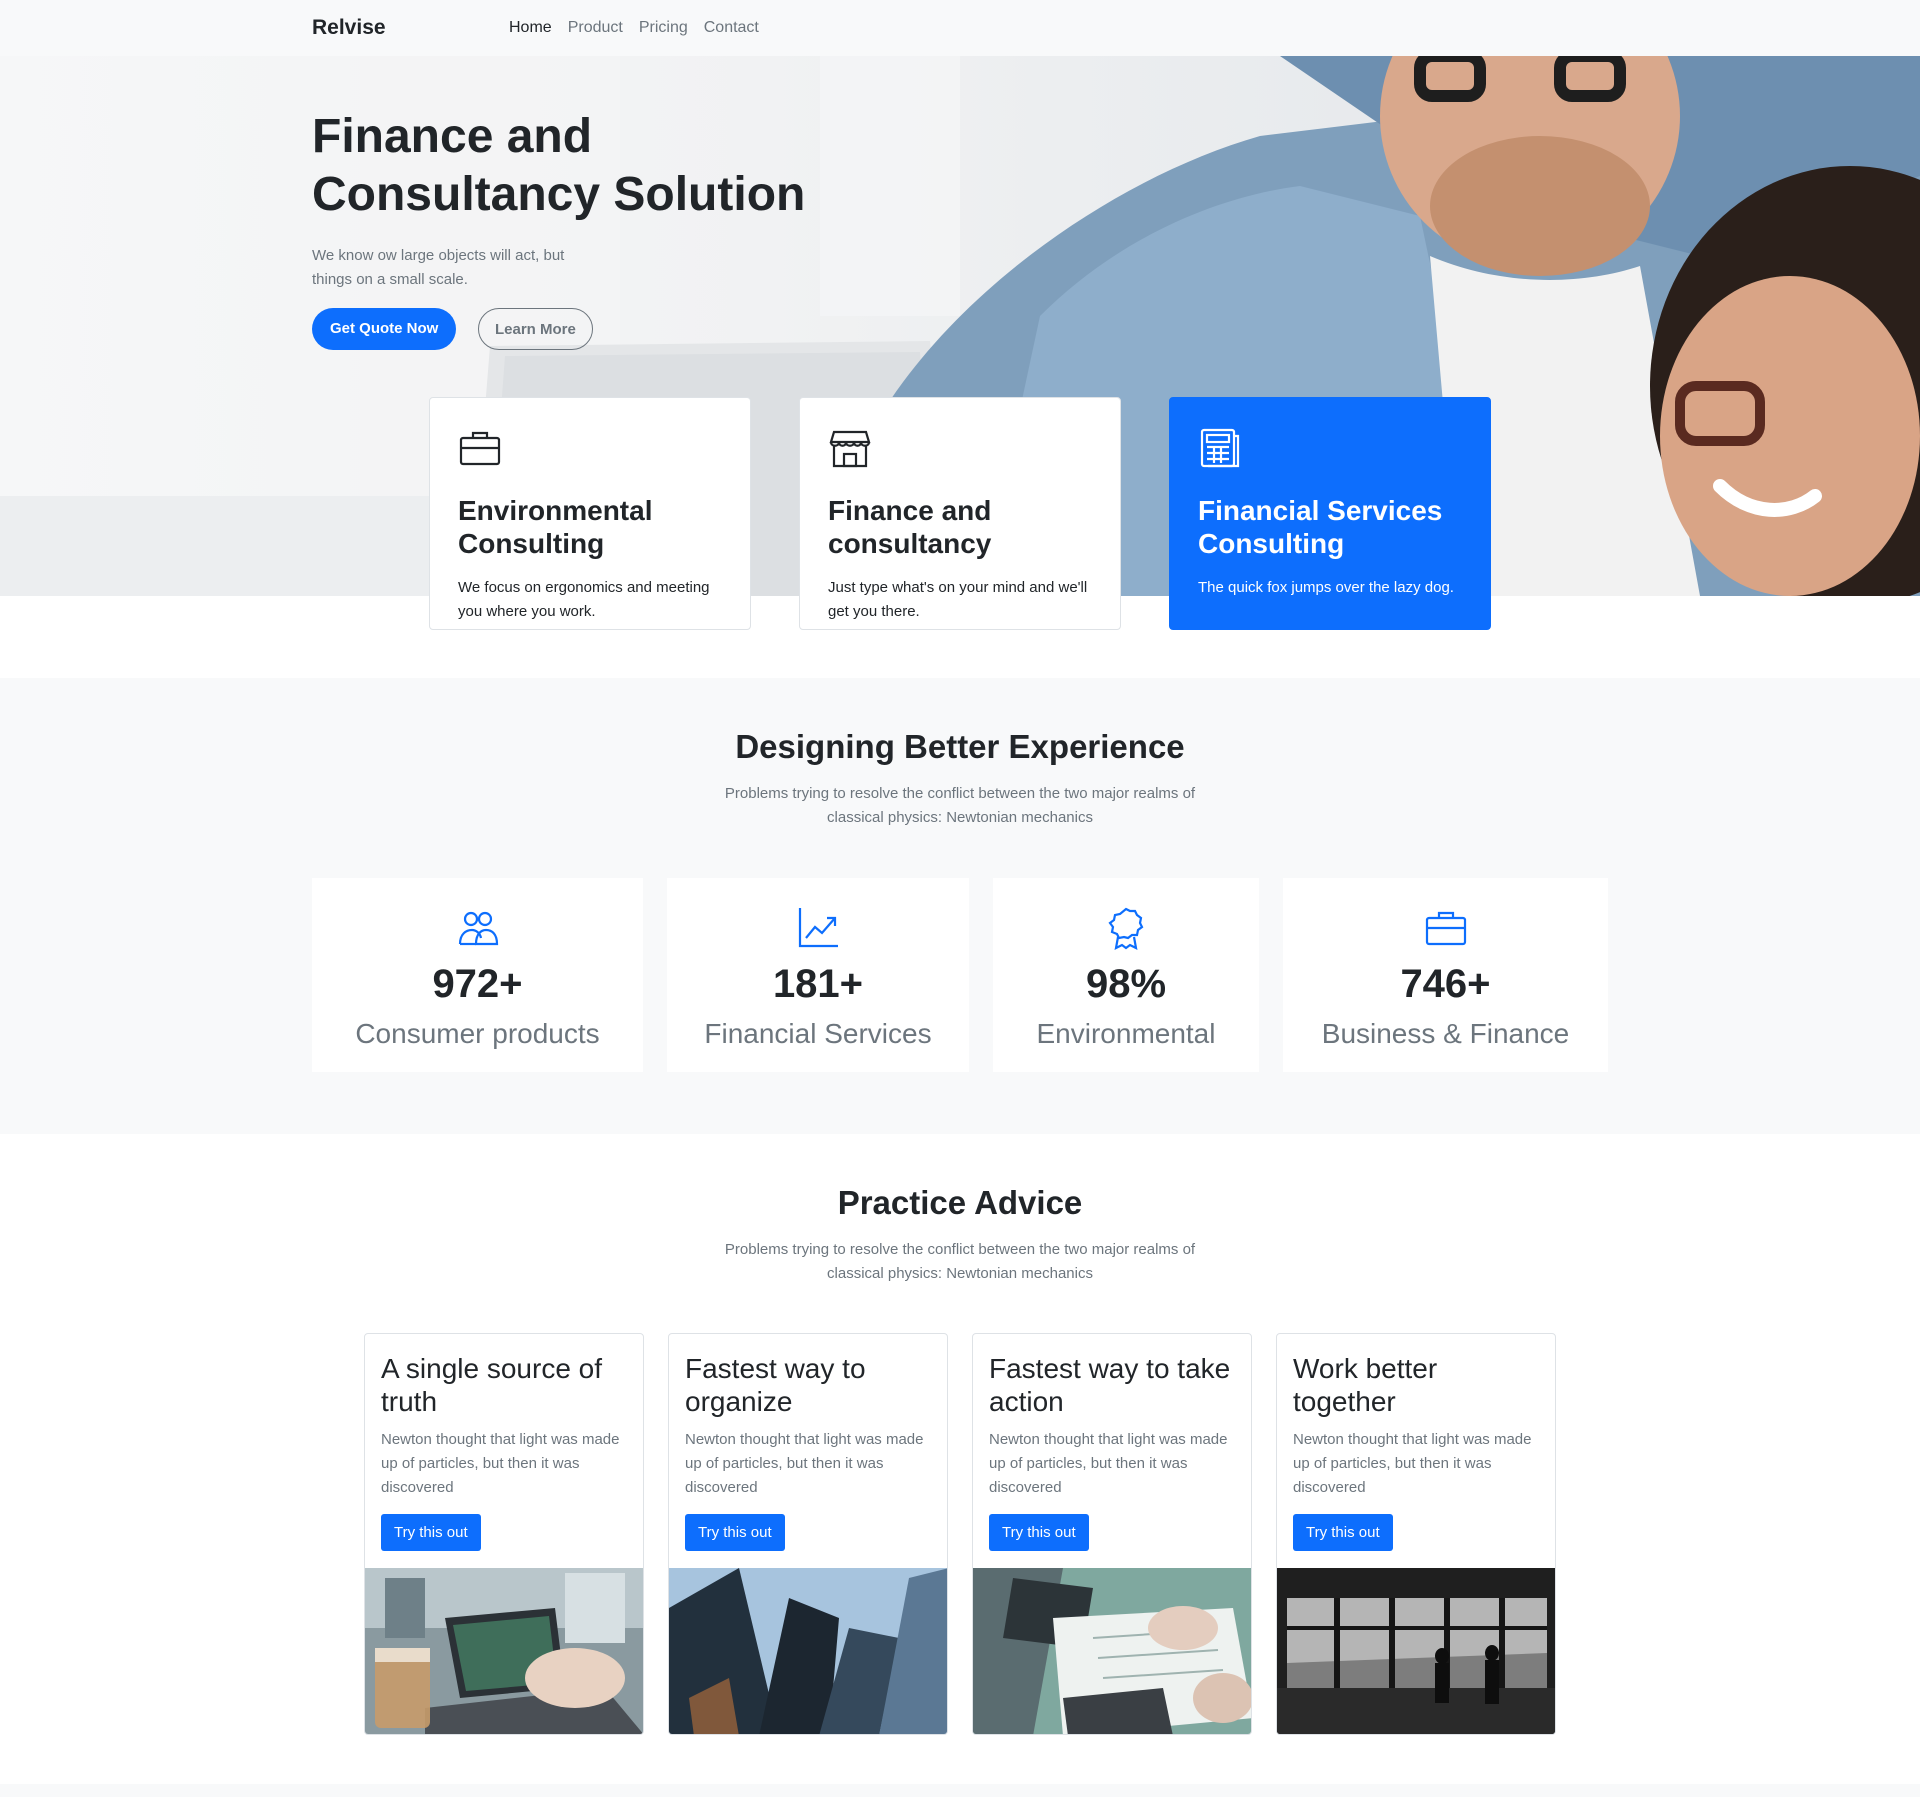 This screenshot has height=1797, width=1920. Describe the element at coordinates (559, 165) in the screenshot. I see `hero-title: Finance and Consultancy Solution` at that location.